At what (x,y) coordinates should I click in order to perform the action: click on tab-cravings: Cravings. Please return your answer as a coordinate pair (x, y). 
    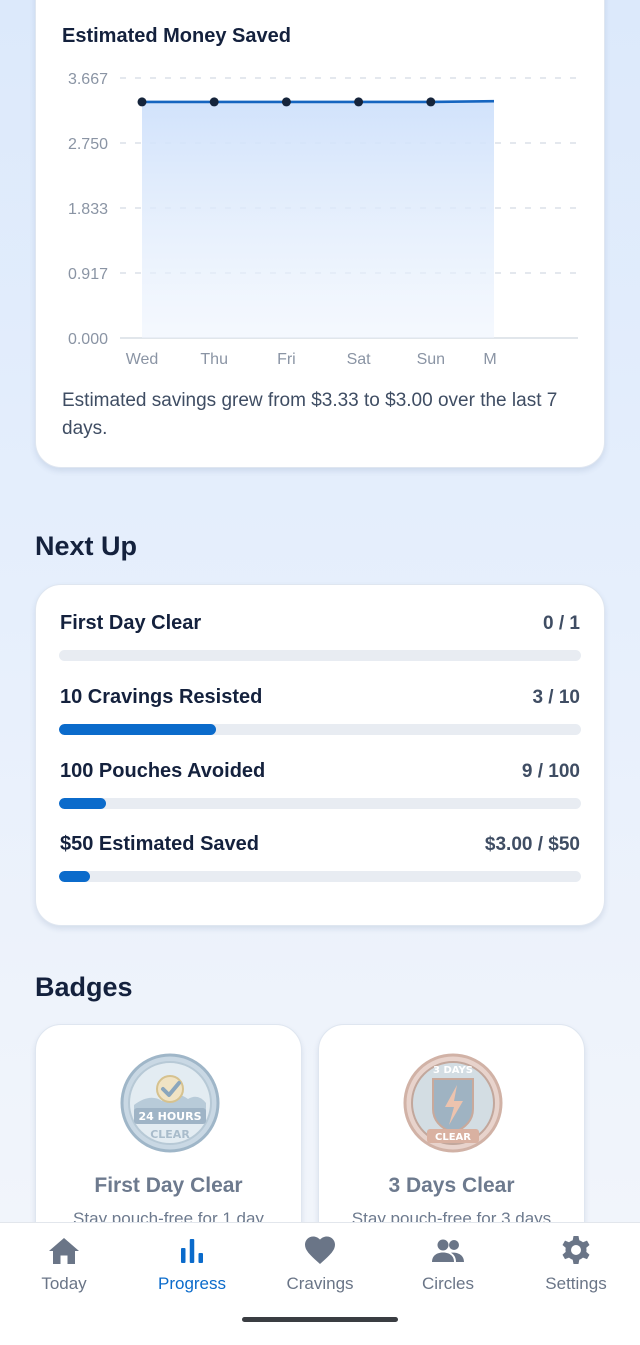
    Looking at the image, I should click on (320, 1263).